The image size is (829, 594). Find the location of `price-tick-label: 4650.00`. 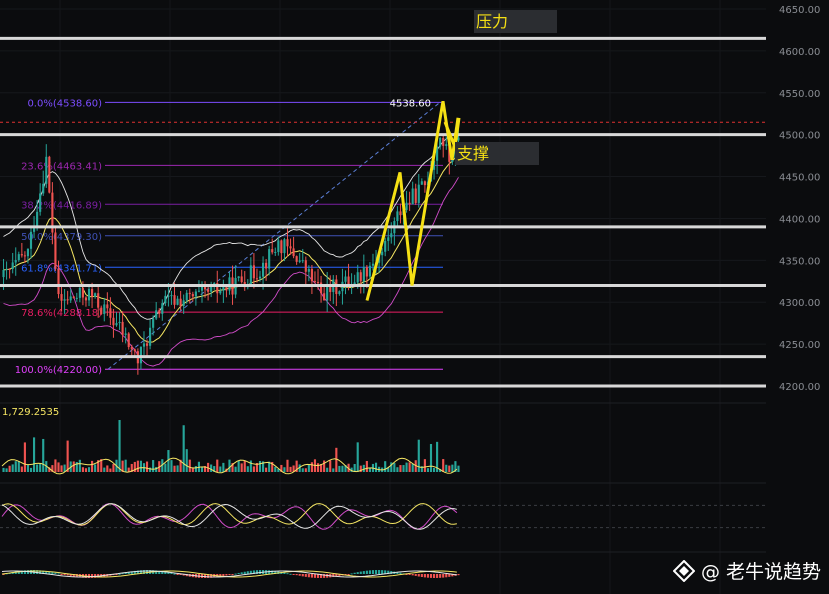

price-tick-label: 4650.00 is located at coordinates (799, 10).